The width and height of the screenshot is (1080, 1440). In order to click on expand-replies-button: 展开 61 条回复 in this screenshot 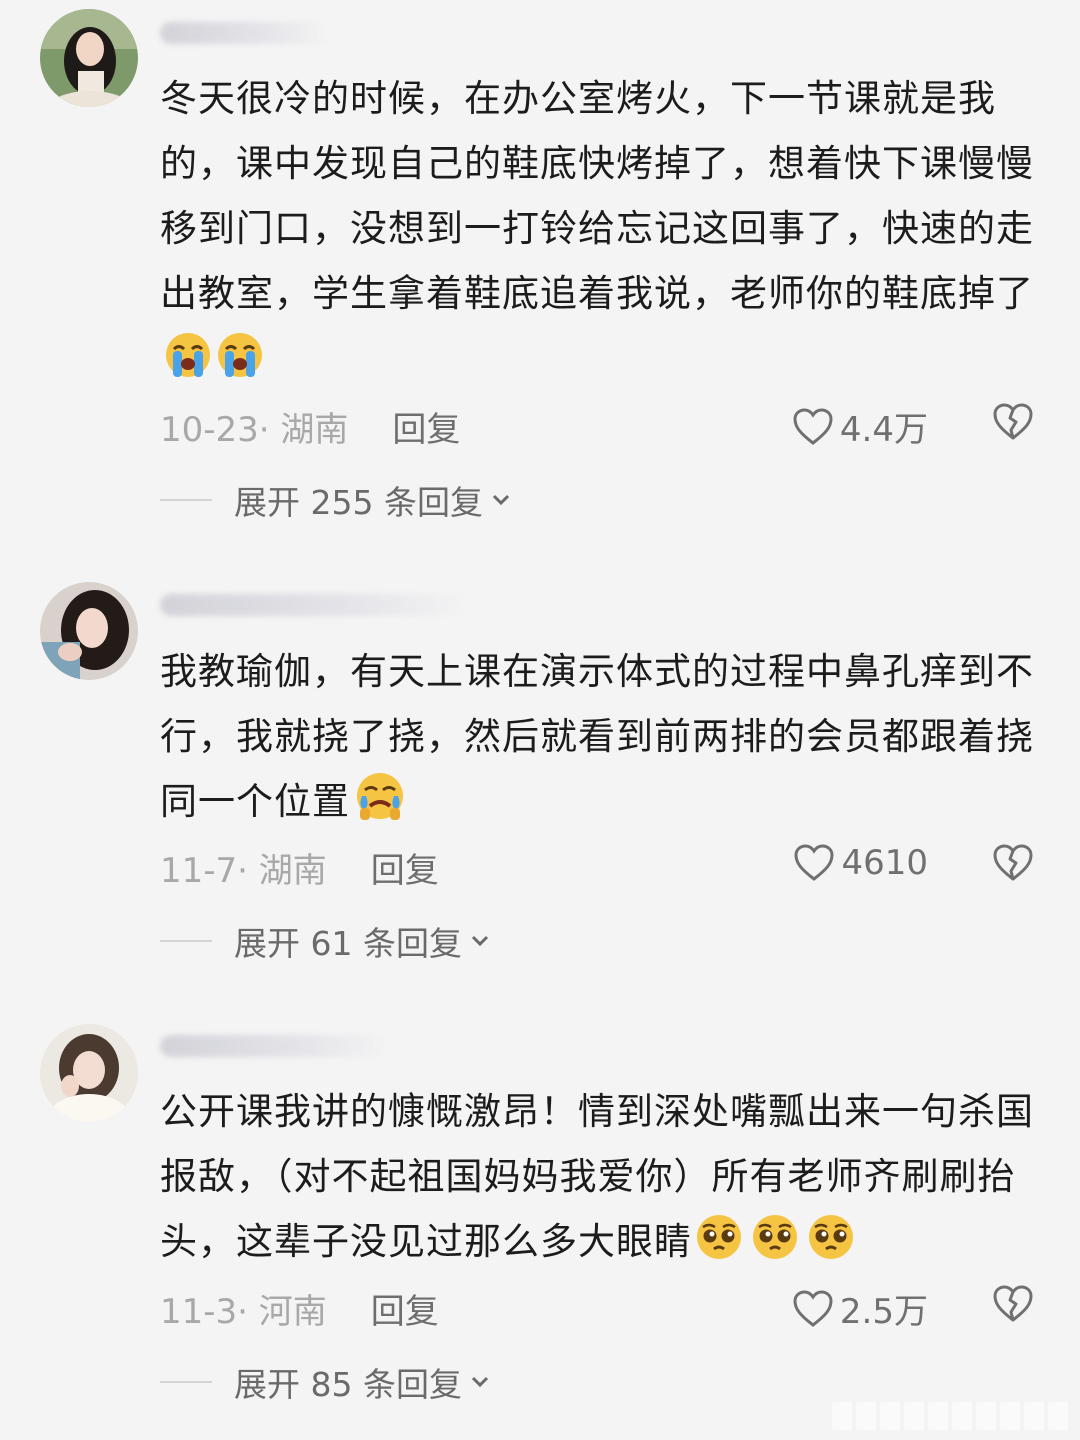, I will do `click(325, 941)`.